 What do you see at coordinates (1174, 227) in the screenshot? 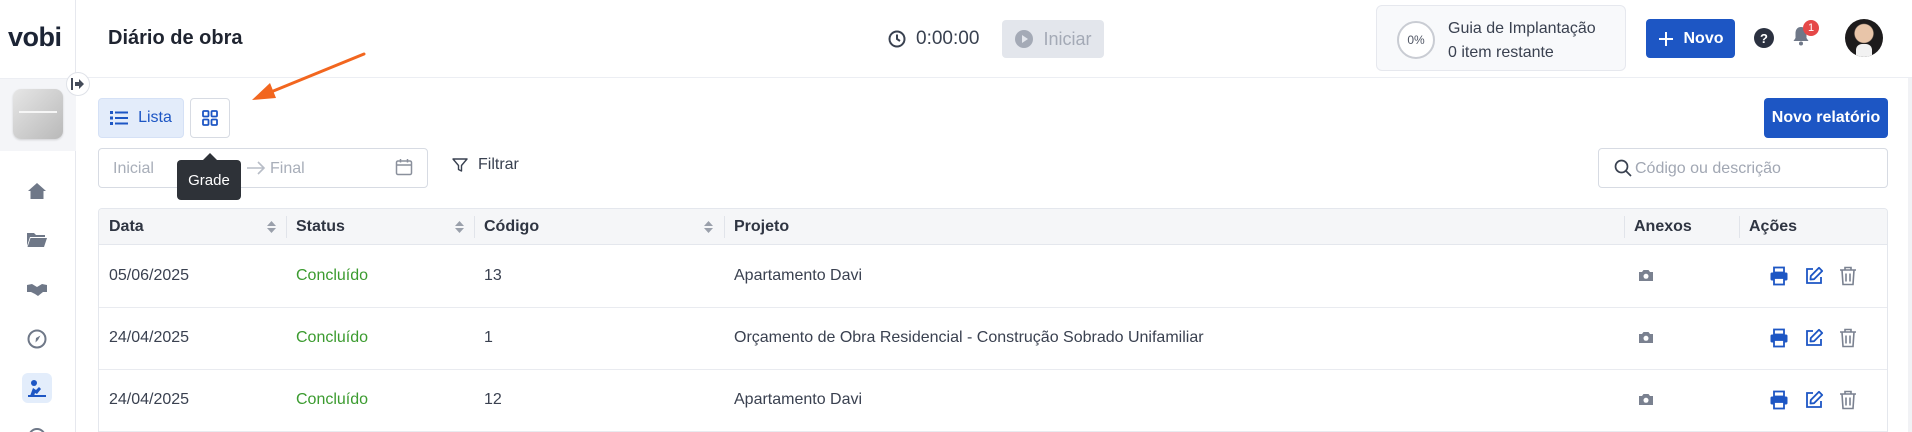
I see `column-header-project: Projeto` at bounding box center [1174, 227].